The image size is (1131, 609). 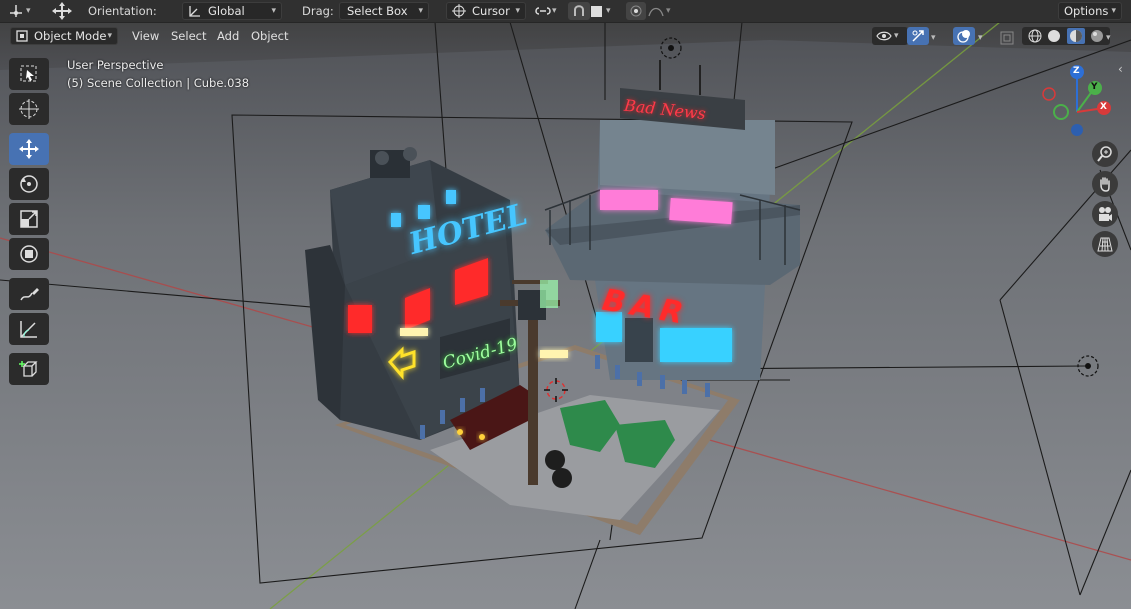 I want to click on gizmo-icon, so click(x=918, y=36).